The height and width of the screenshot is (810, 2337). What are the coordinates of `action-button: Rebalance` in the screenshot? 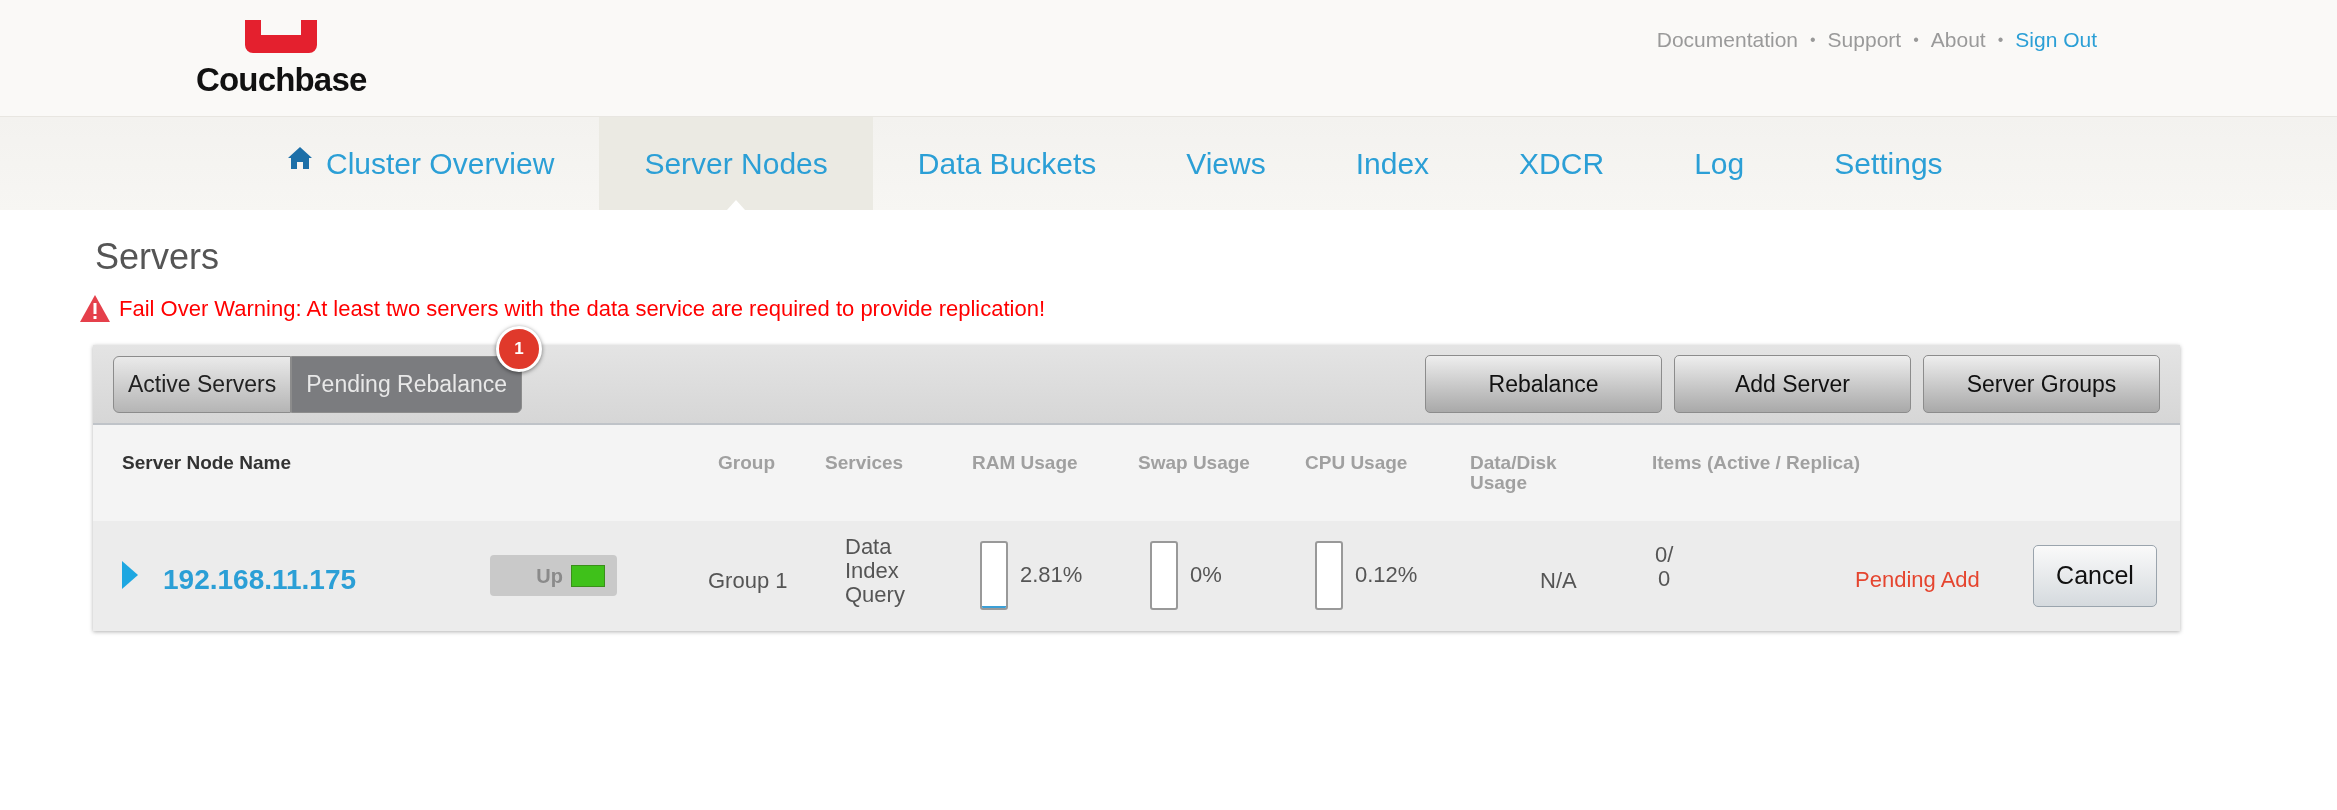 It's located at (1543, 384).